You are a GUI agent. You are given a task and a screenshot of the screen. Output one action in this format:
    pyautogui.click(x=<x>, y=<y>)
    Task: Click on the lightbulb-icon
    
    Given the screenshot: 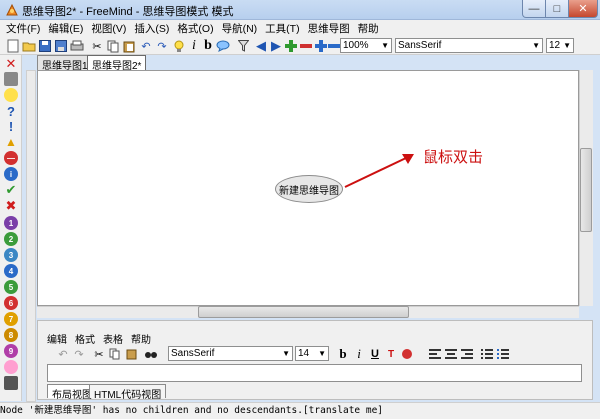 What is the action you would take?
    pyautogui.click(x=179, y=46)
    